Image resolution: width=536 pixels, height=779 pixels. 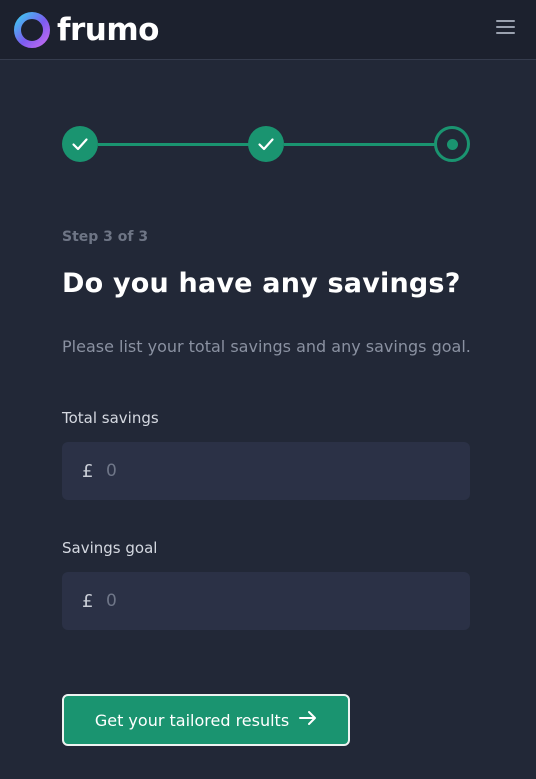 I want to click on total-savings-field: £, so click(x=266, y=471).